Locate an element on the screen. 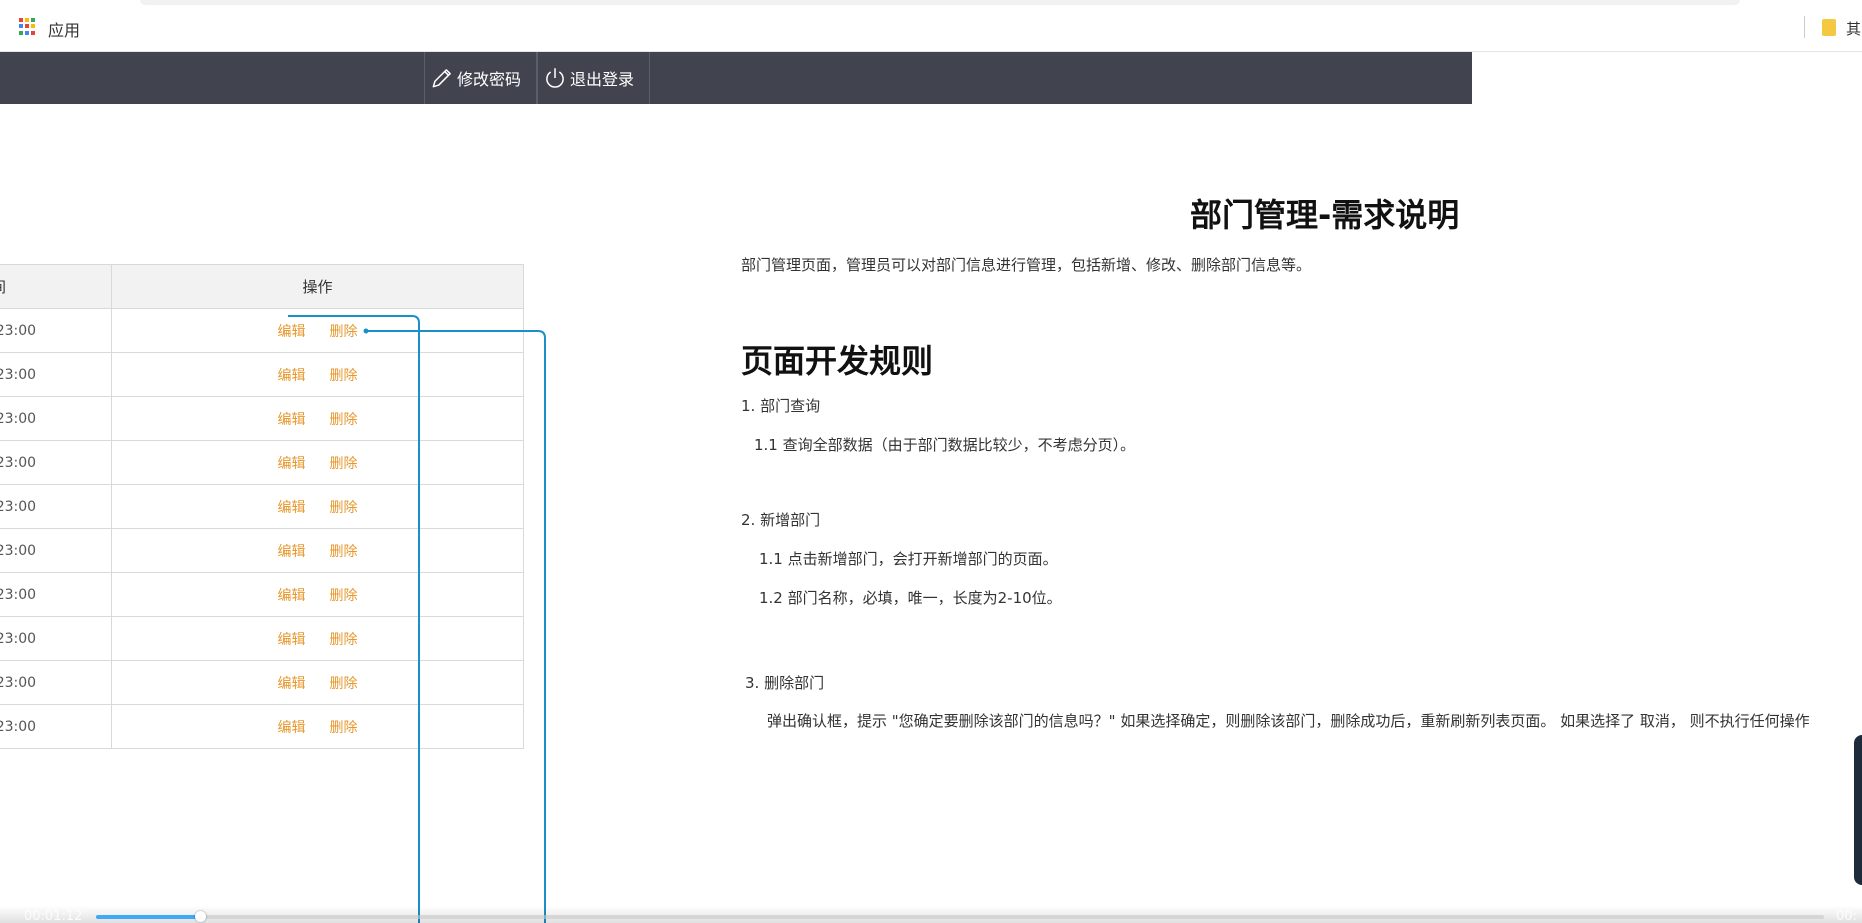 This screenshot has height=923, width=1862. power-icon is located at coordinates (555, 78).